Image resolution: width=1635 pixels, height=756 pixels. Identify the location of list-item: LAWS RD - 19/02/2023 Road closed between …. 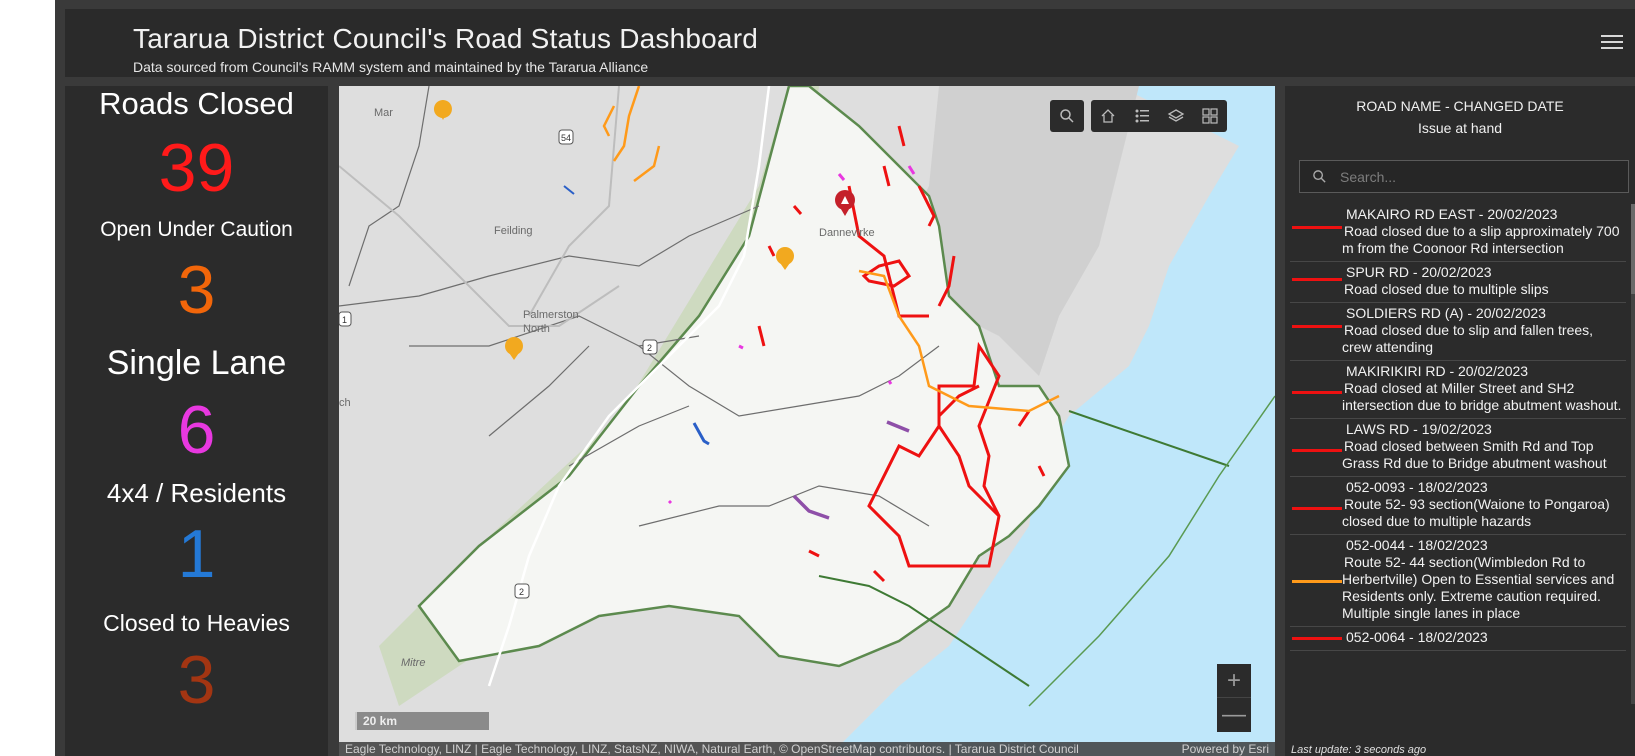
(1458, 448).